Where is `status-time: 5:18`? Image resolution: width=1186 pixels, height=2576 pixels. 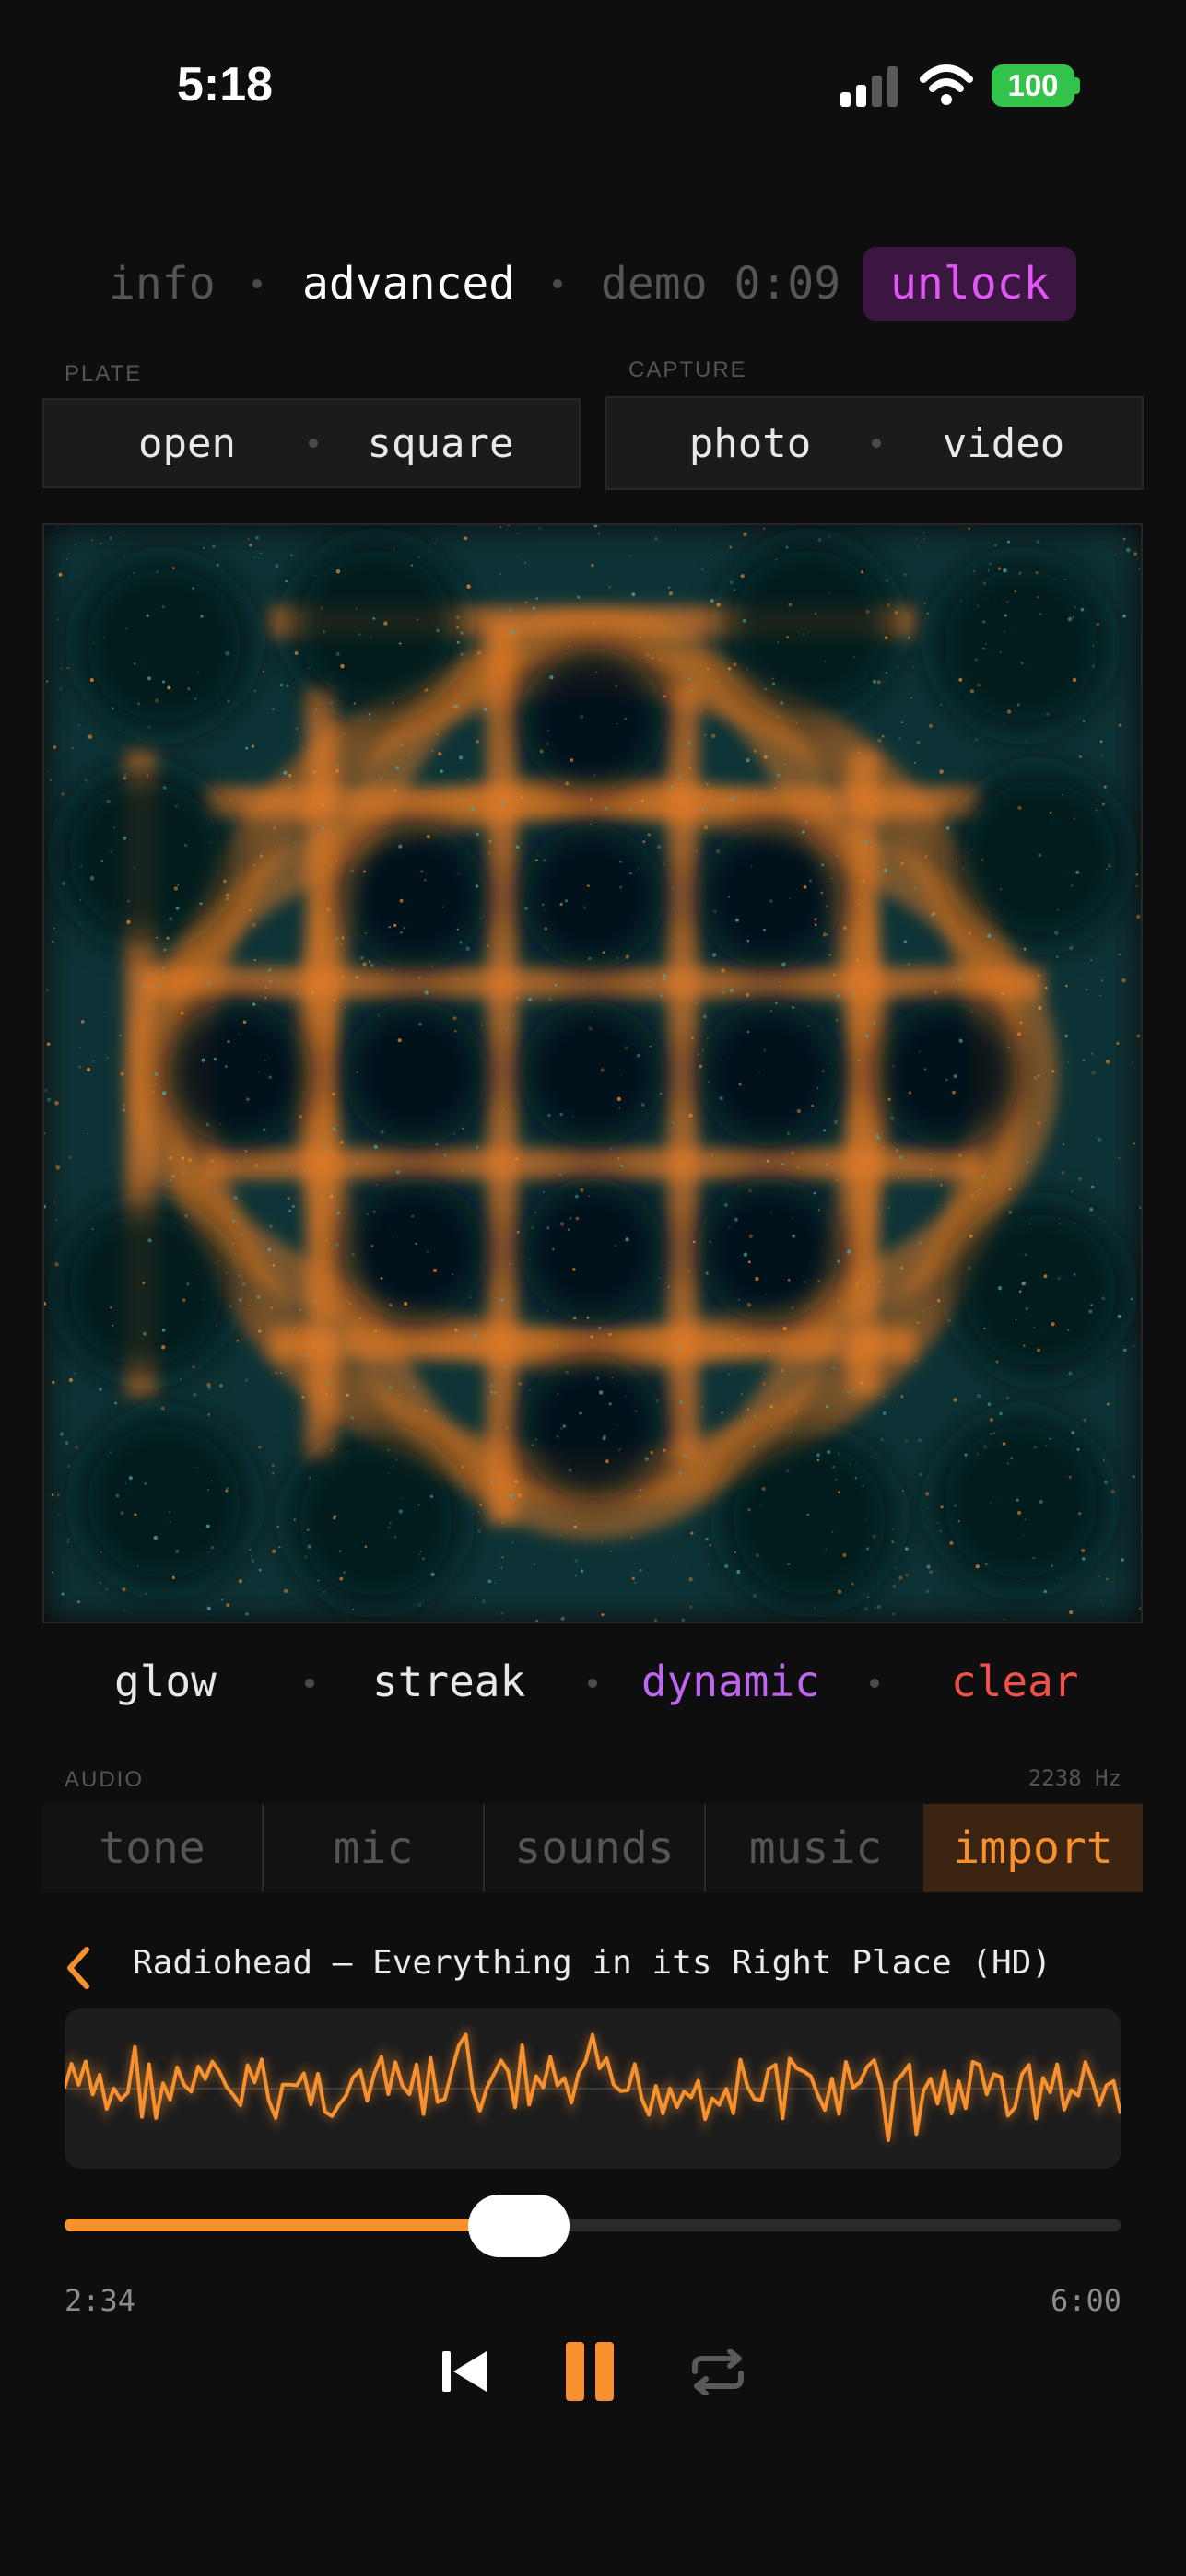
status-time: 5:18 is located at coordinates (225, 84).